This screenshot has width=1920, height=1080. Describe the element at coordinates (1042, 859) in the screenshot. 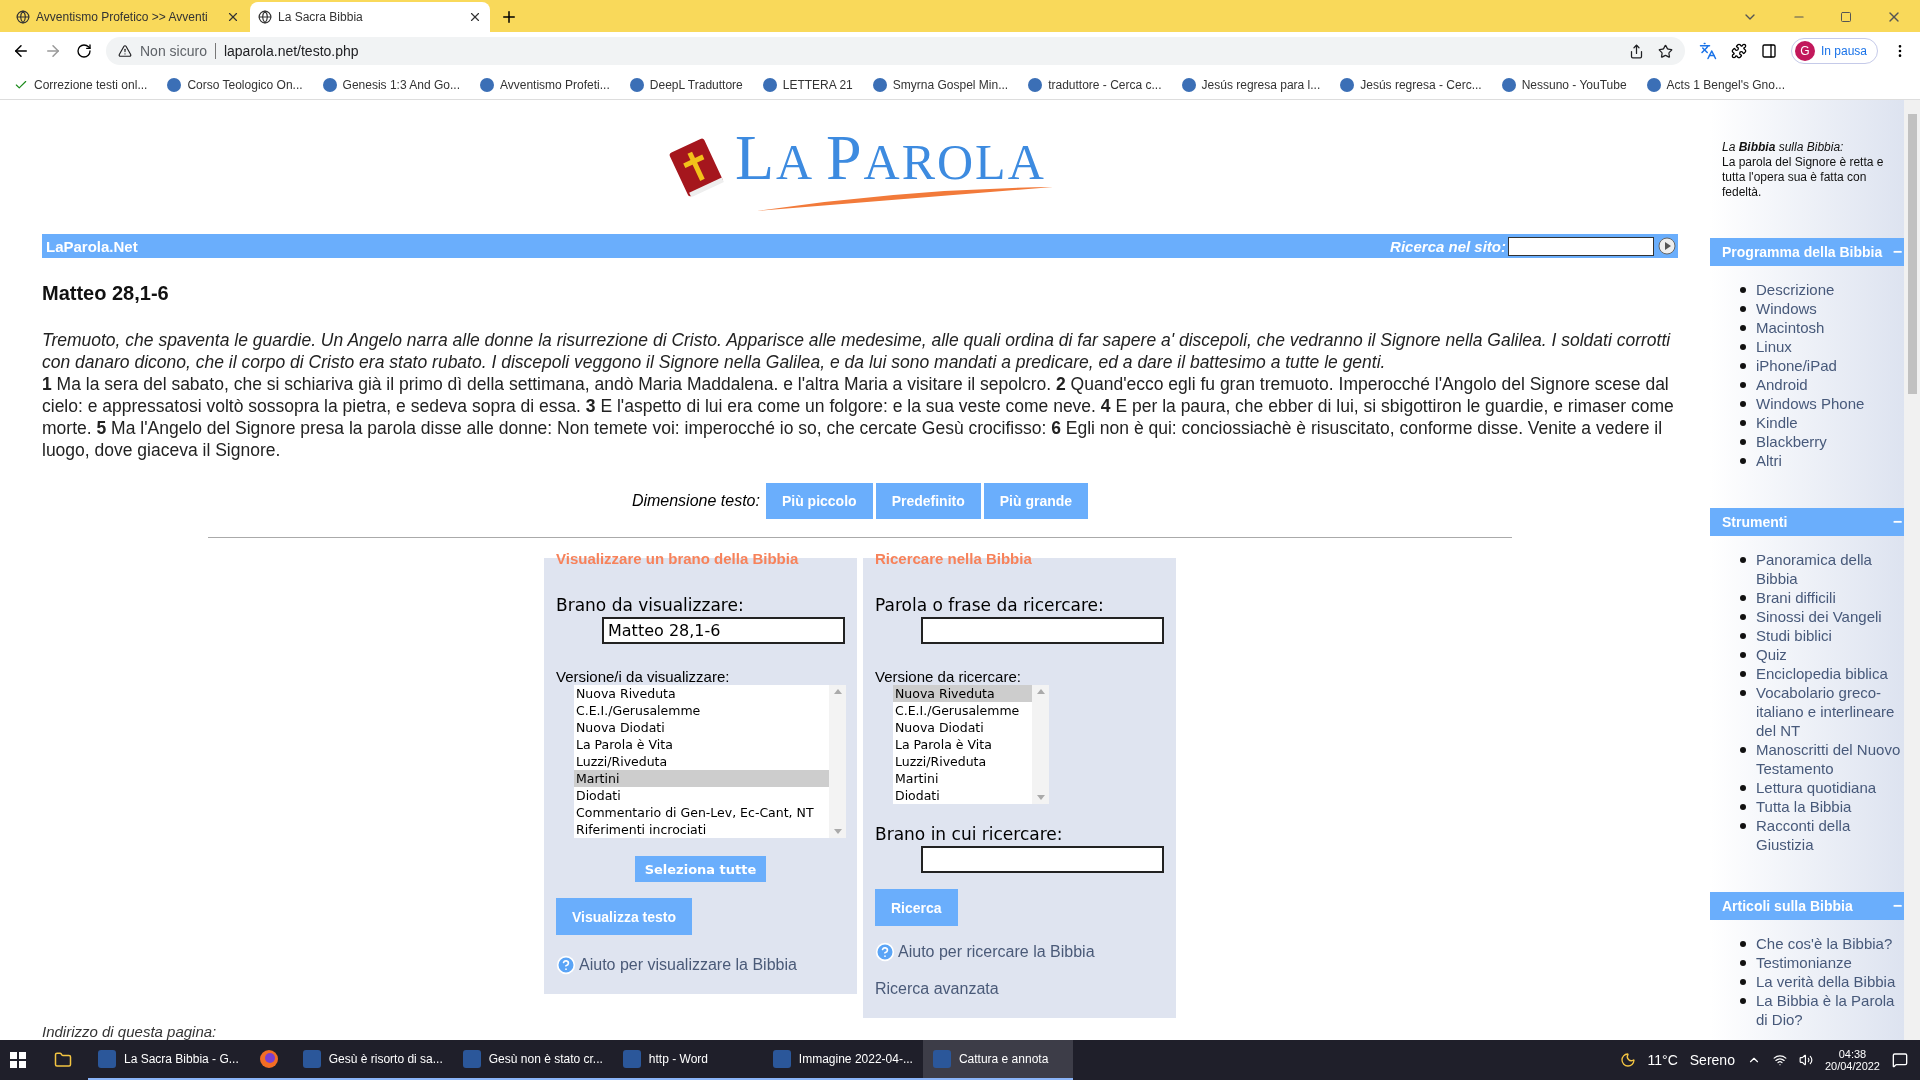

I see `range-field` at that location.